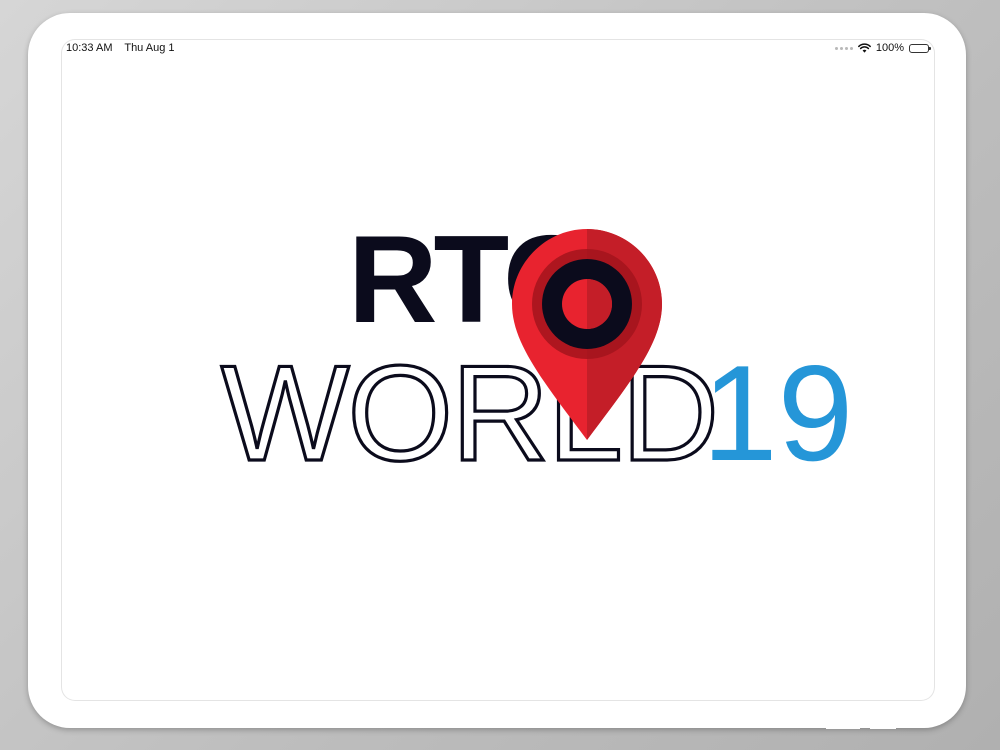  Describe the element at coordinates (777, 413) in the screenshot. I see `logo-number-text: 19` at that location.